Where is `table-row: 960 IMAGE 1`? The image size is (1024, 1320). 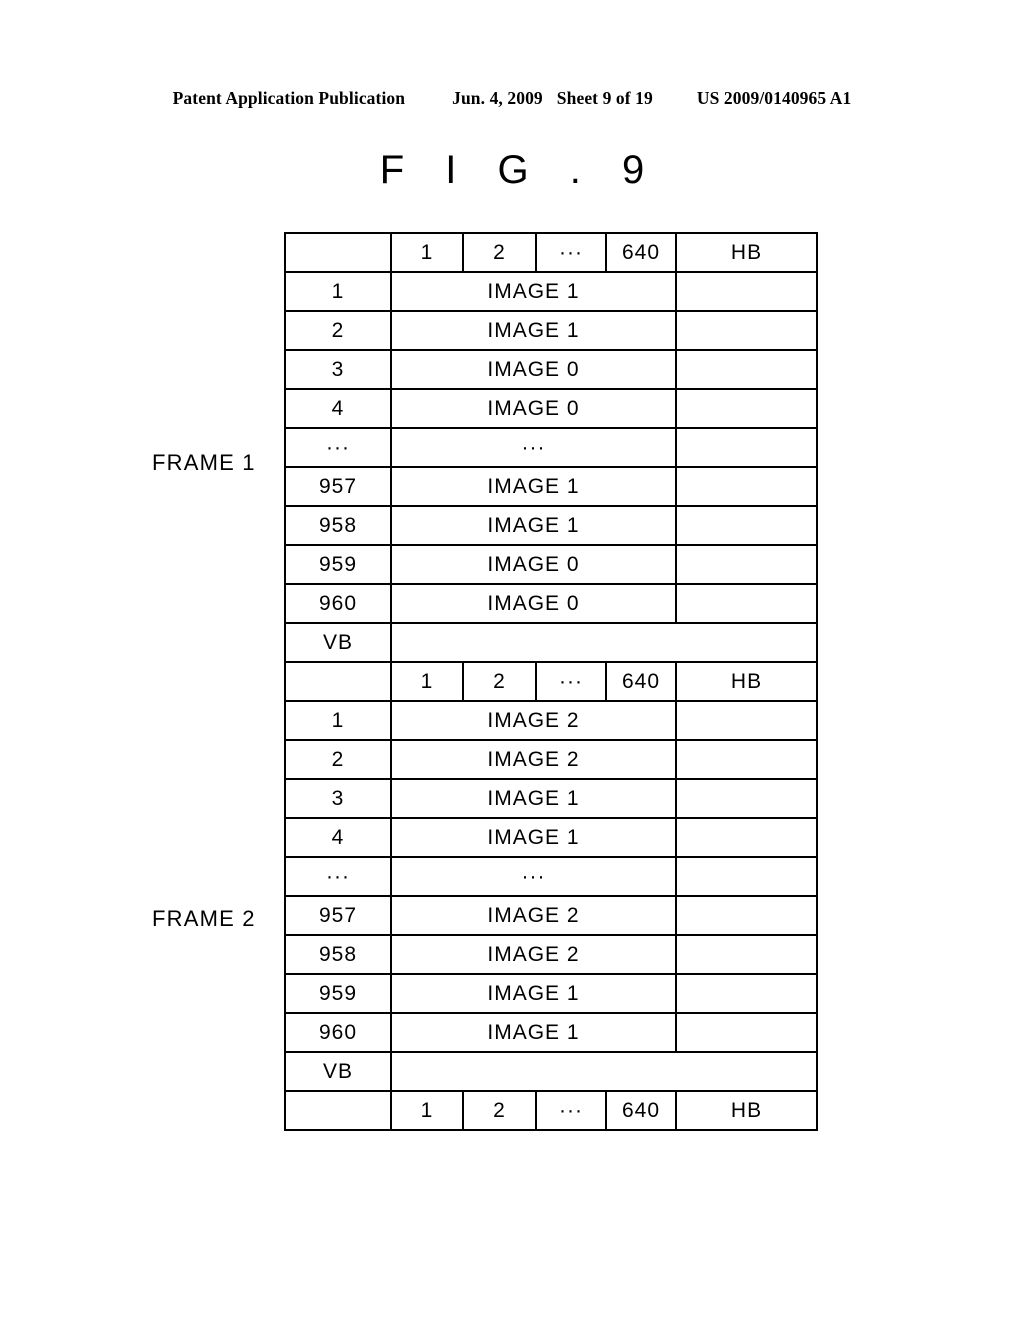
table-row: 960 IMAGE 1 is located at coordinates (551, 1032).